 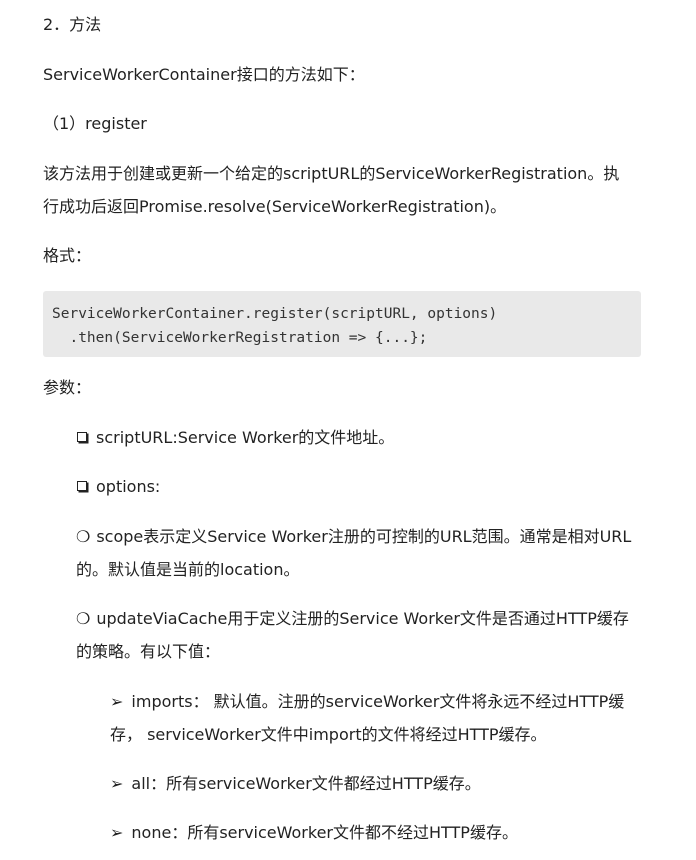 What do you see at coordinates (148, 651) in the screenshot?
I see `option-update-line-2: 的策略。有以下值：` at bounding box center [148, 651].